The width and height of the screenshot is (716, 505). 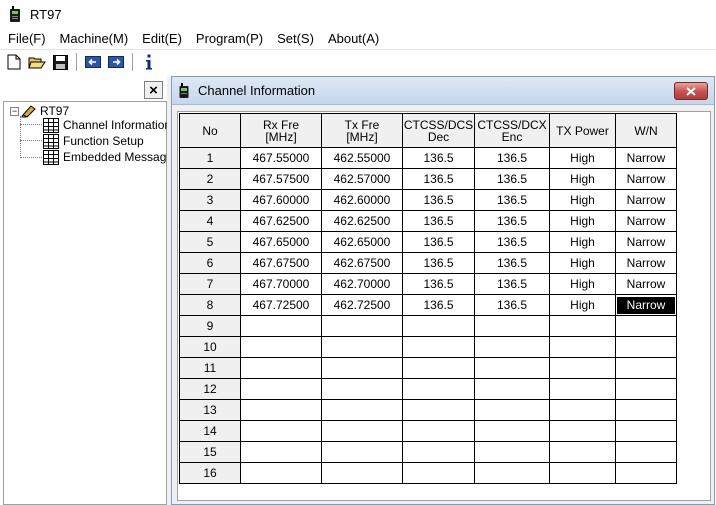 What do you see at coordinates (362, 305) in the screenshot?
I see `cell-tx-freq: 462.72500` at bounding box center [362, 305].